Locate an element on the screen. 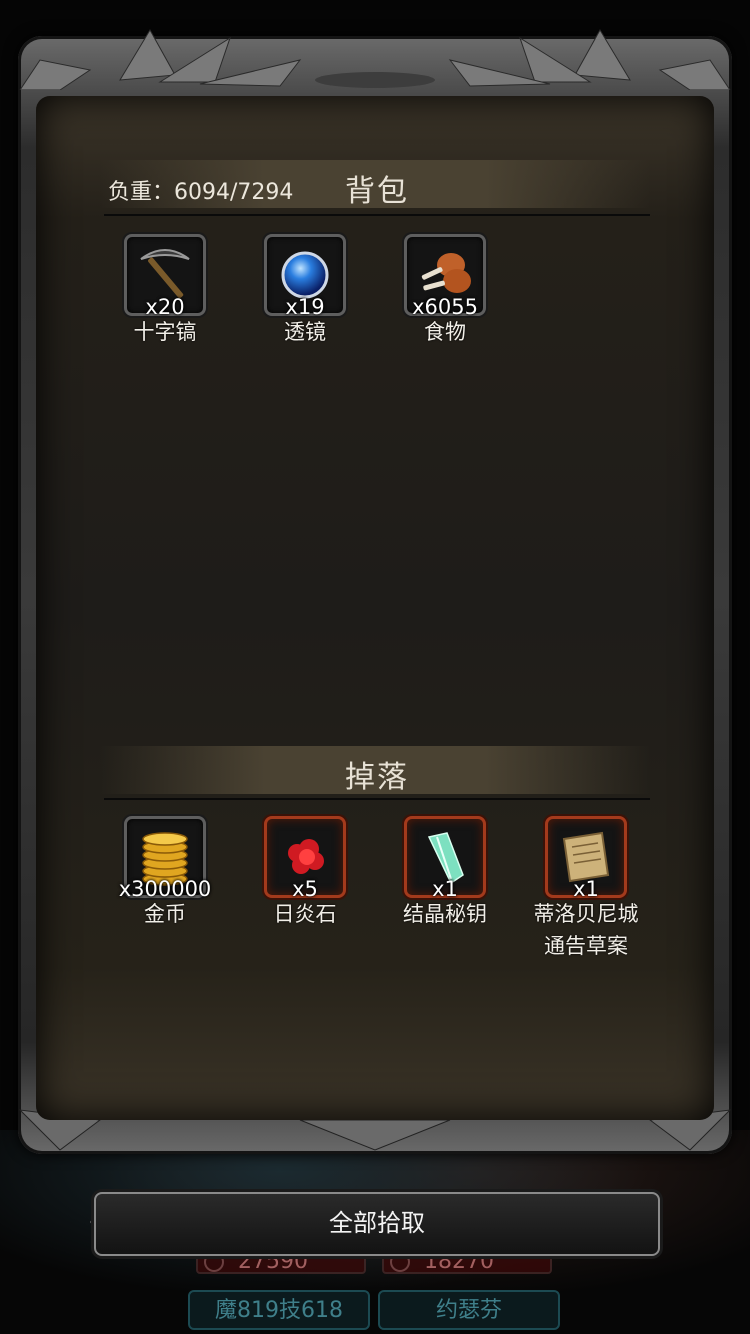 The image size is (750, 1334). hero-name-tag: 约瑟芬 is located at coordinates (469, 1310).